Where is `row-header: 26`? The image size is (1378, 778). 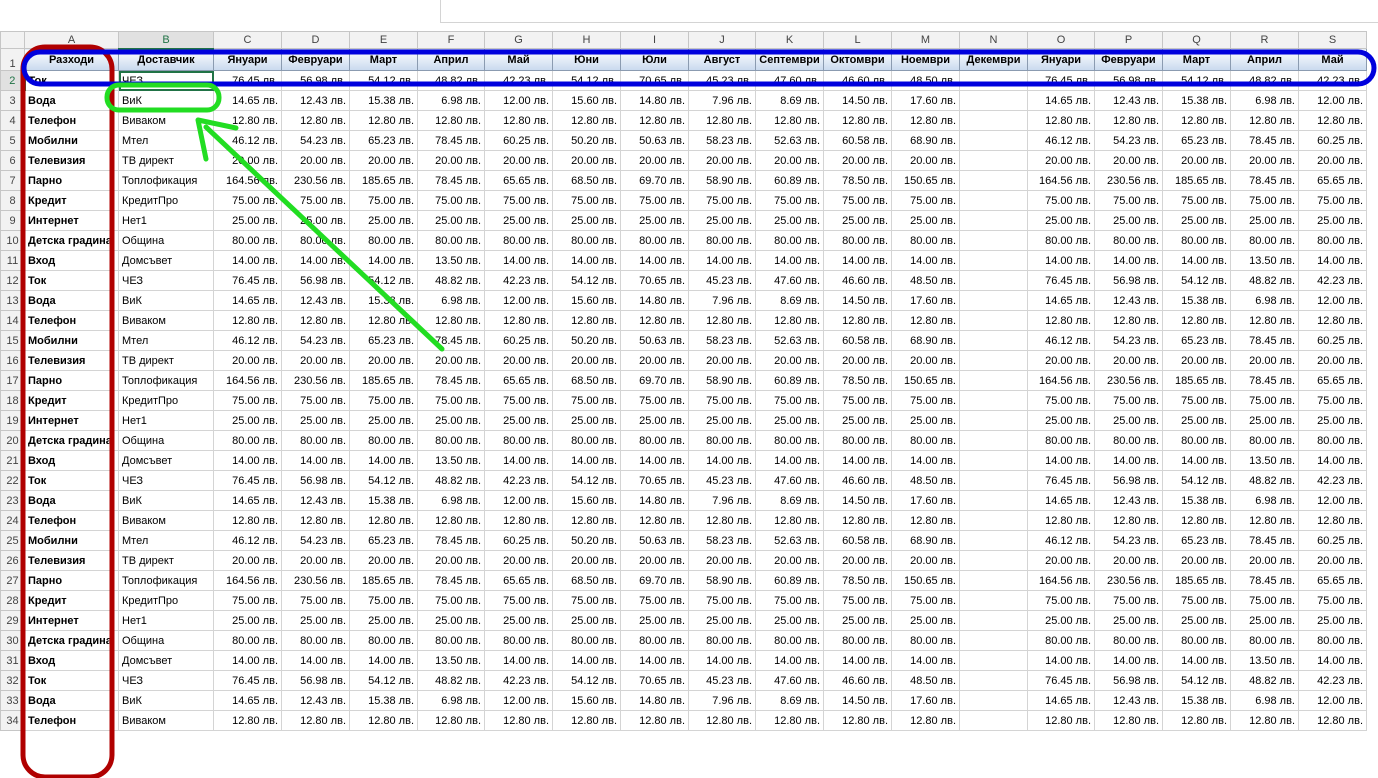
row-header: 26 is located at coordinates (12, 560).